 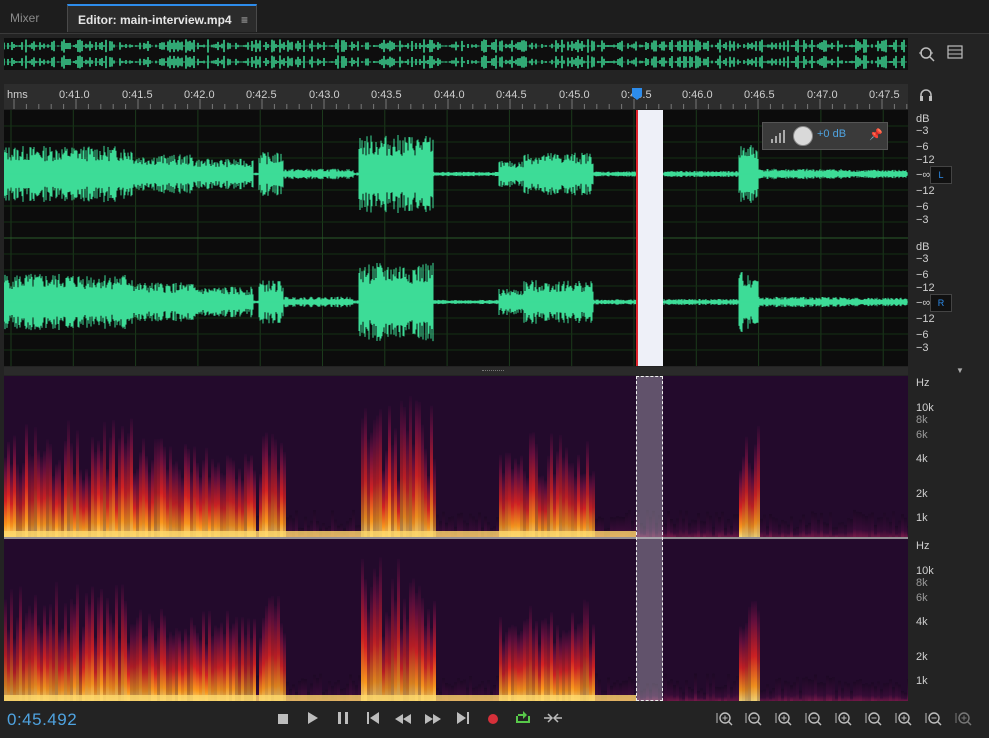 I want to click on playhead-marker, so click(x=637, y=94).